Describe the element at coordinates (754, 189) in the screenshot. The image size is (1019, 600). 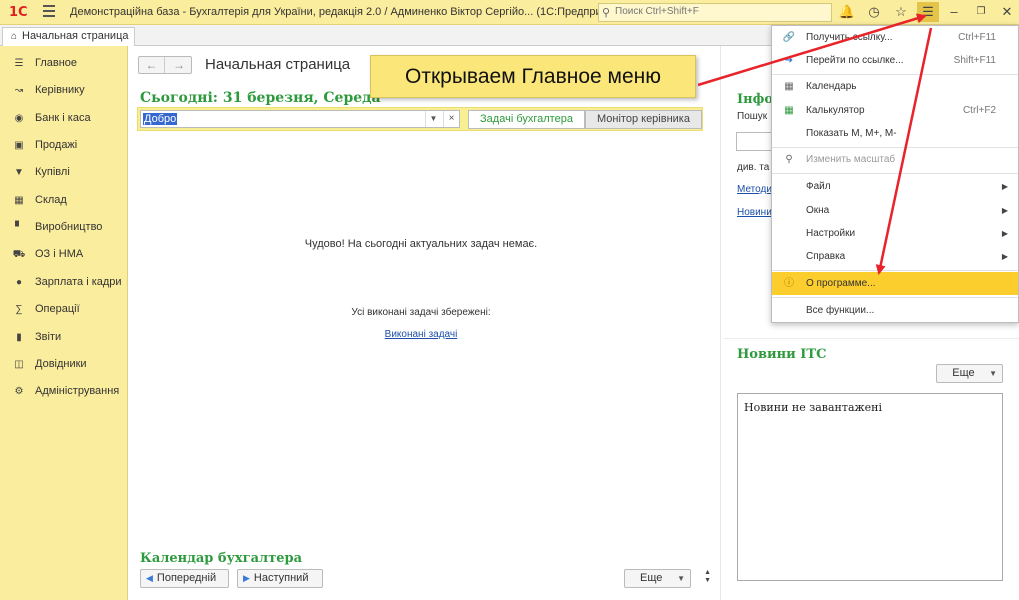
I see `methods-link: Методи` at that location.